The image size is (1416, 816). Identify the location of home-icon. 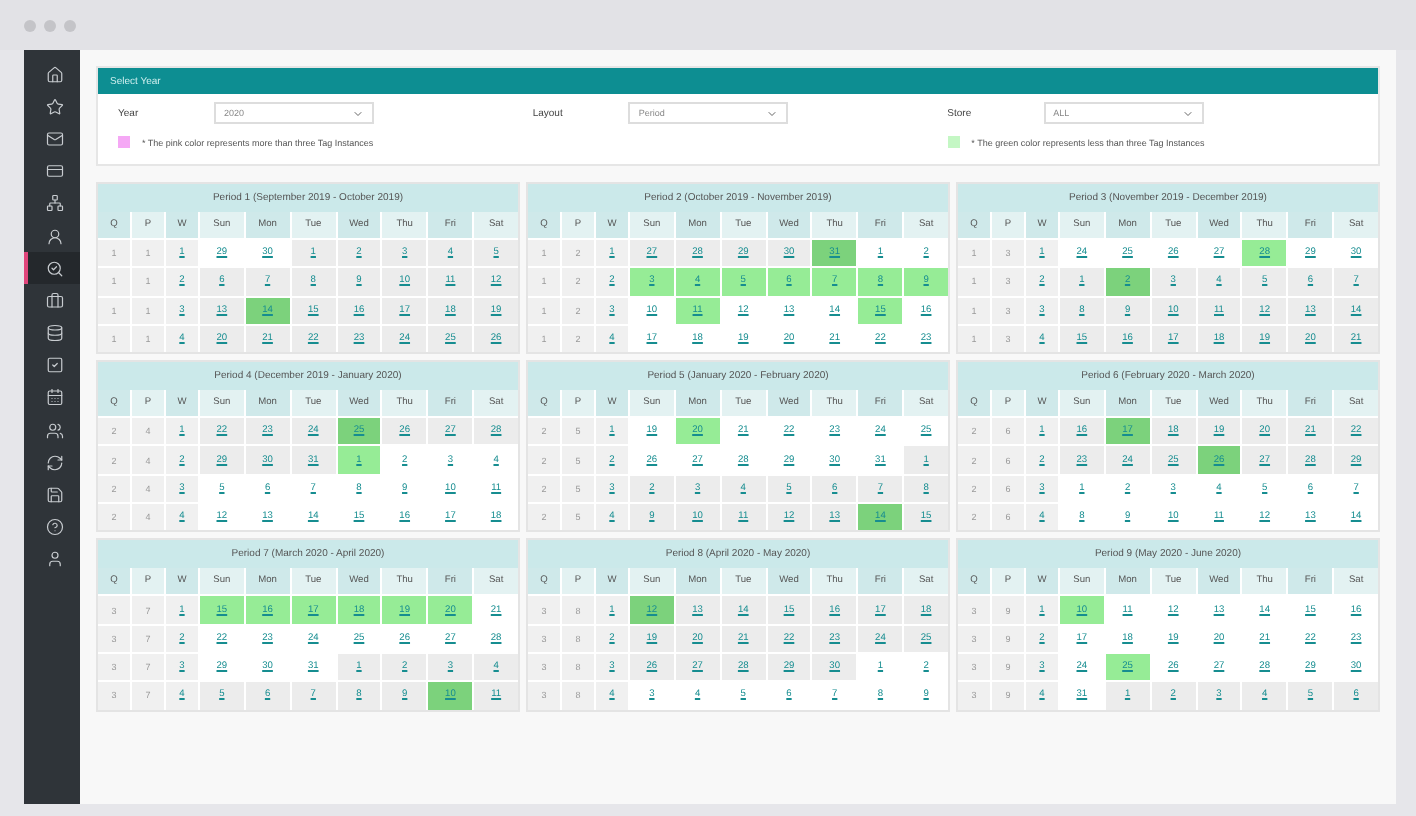
(54, 74).